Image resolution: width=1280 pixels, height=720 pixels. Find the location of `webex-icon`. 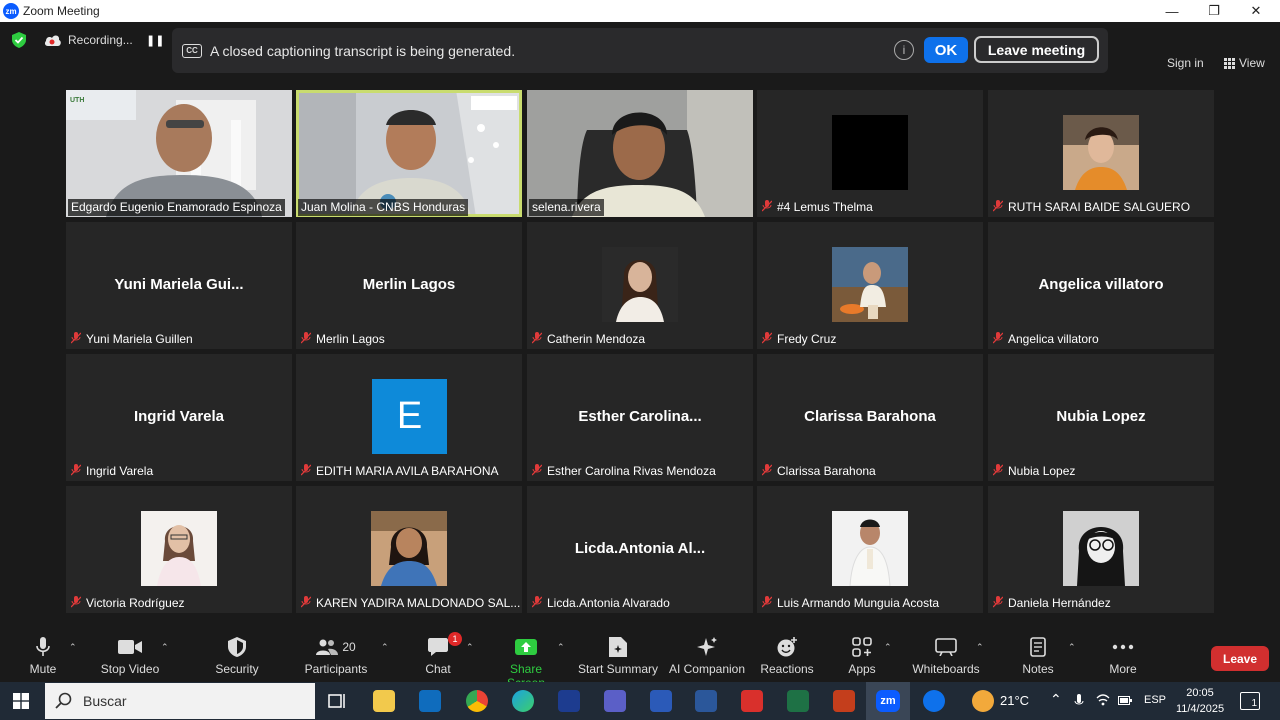

webex-icon is located at coordinates (569, 701).